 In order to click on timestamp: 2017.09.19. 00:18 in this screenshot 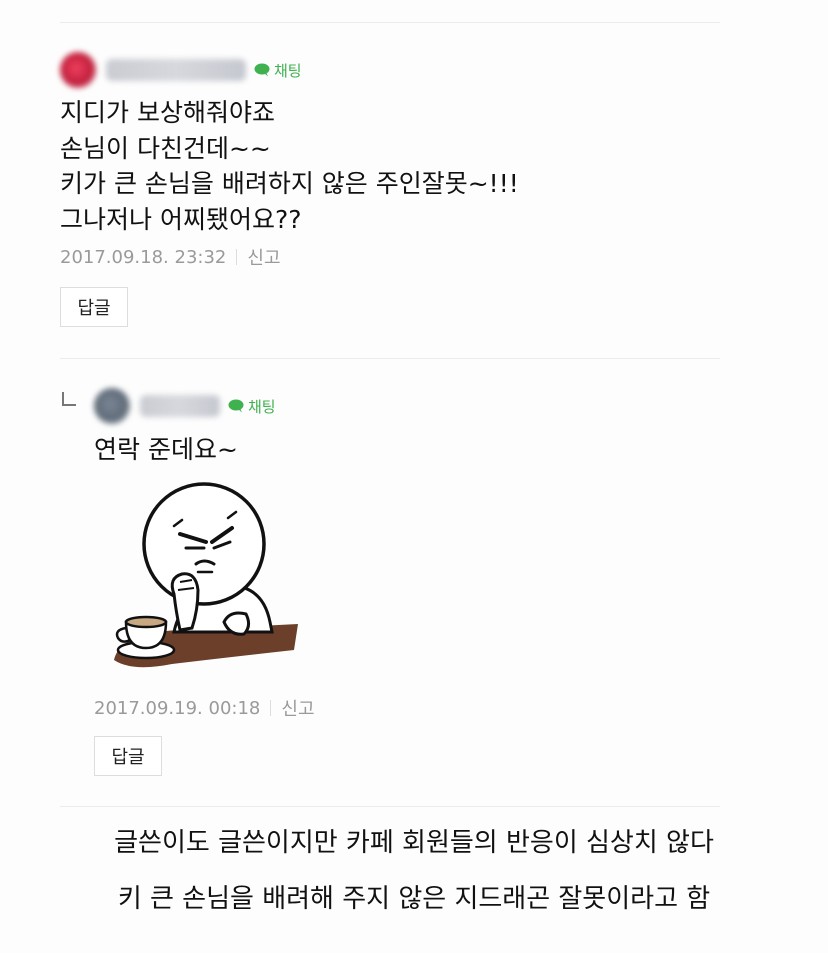, I will do `click(177, 708)`.